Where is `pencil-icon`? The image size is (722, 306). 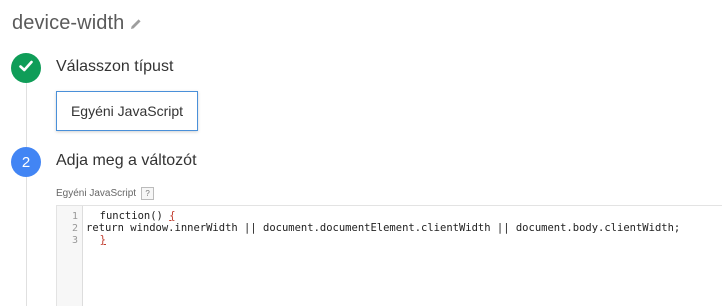
pencil-icon is located at coordinates (136, 23).